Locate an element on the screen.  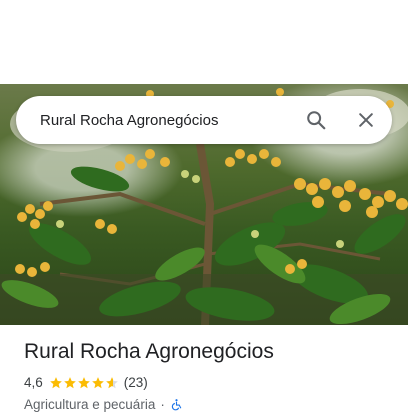
search-icon is located at coordinates (316, 120).